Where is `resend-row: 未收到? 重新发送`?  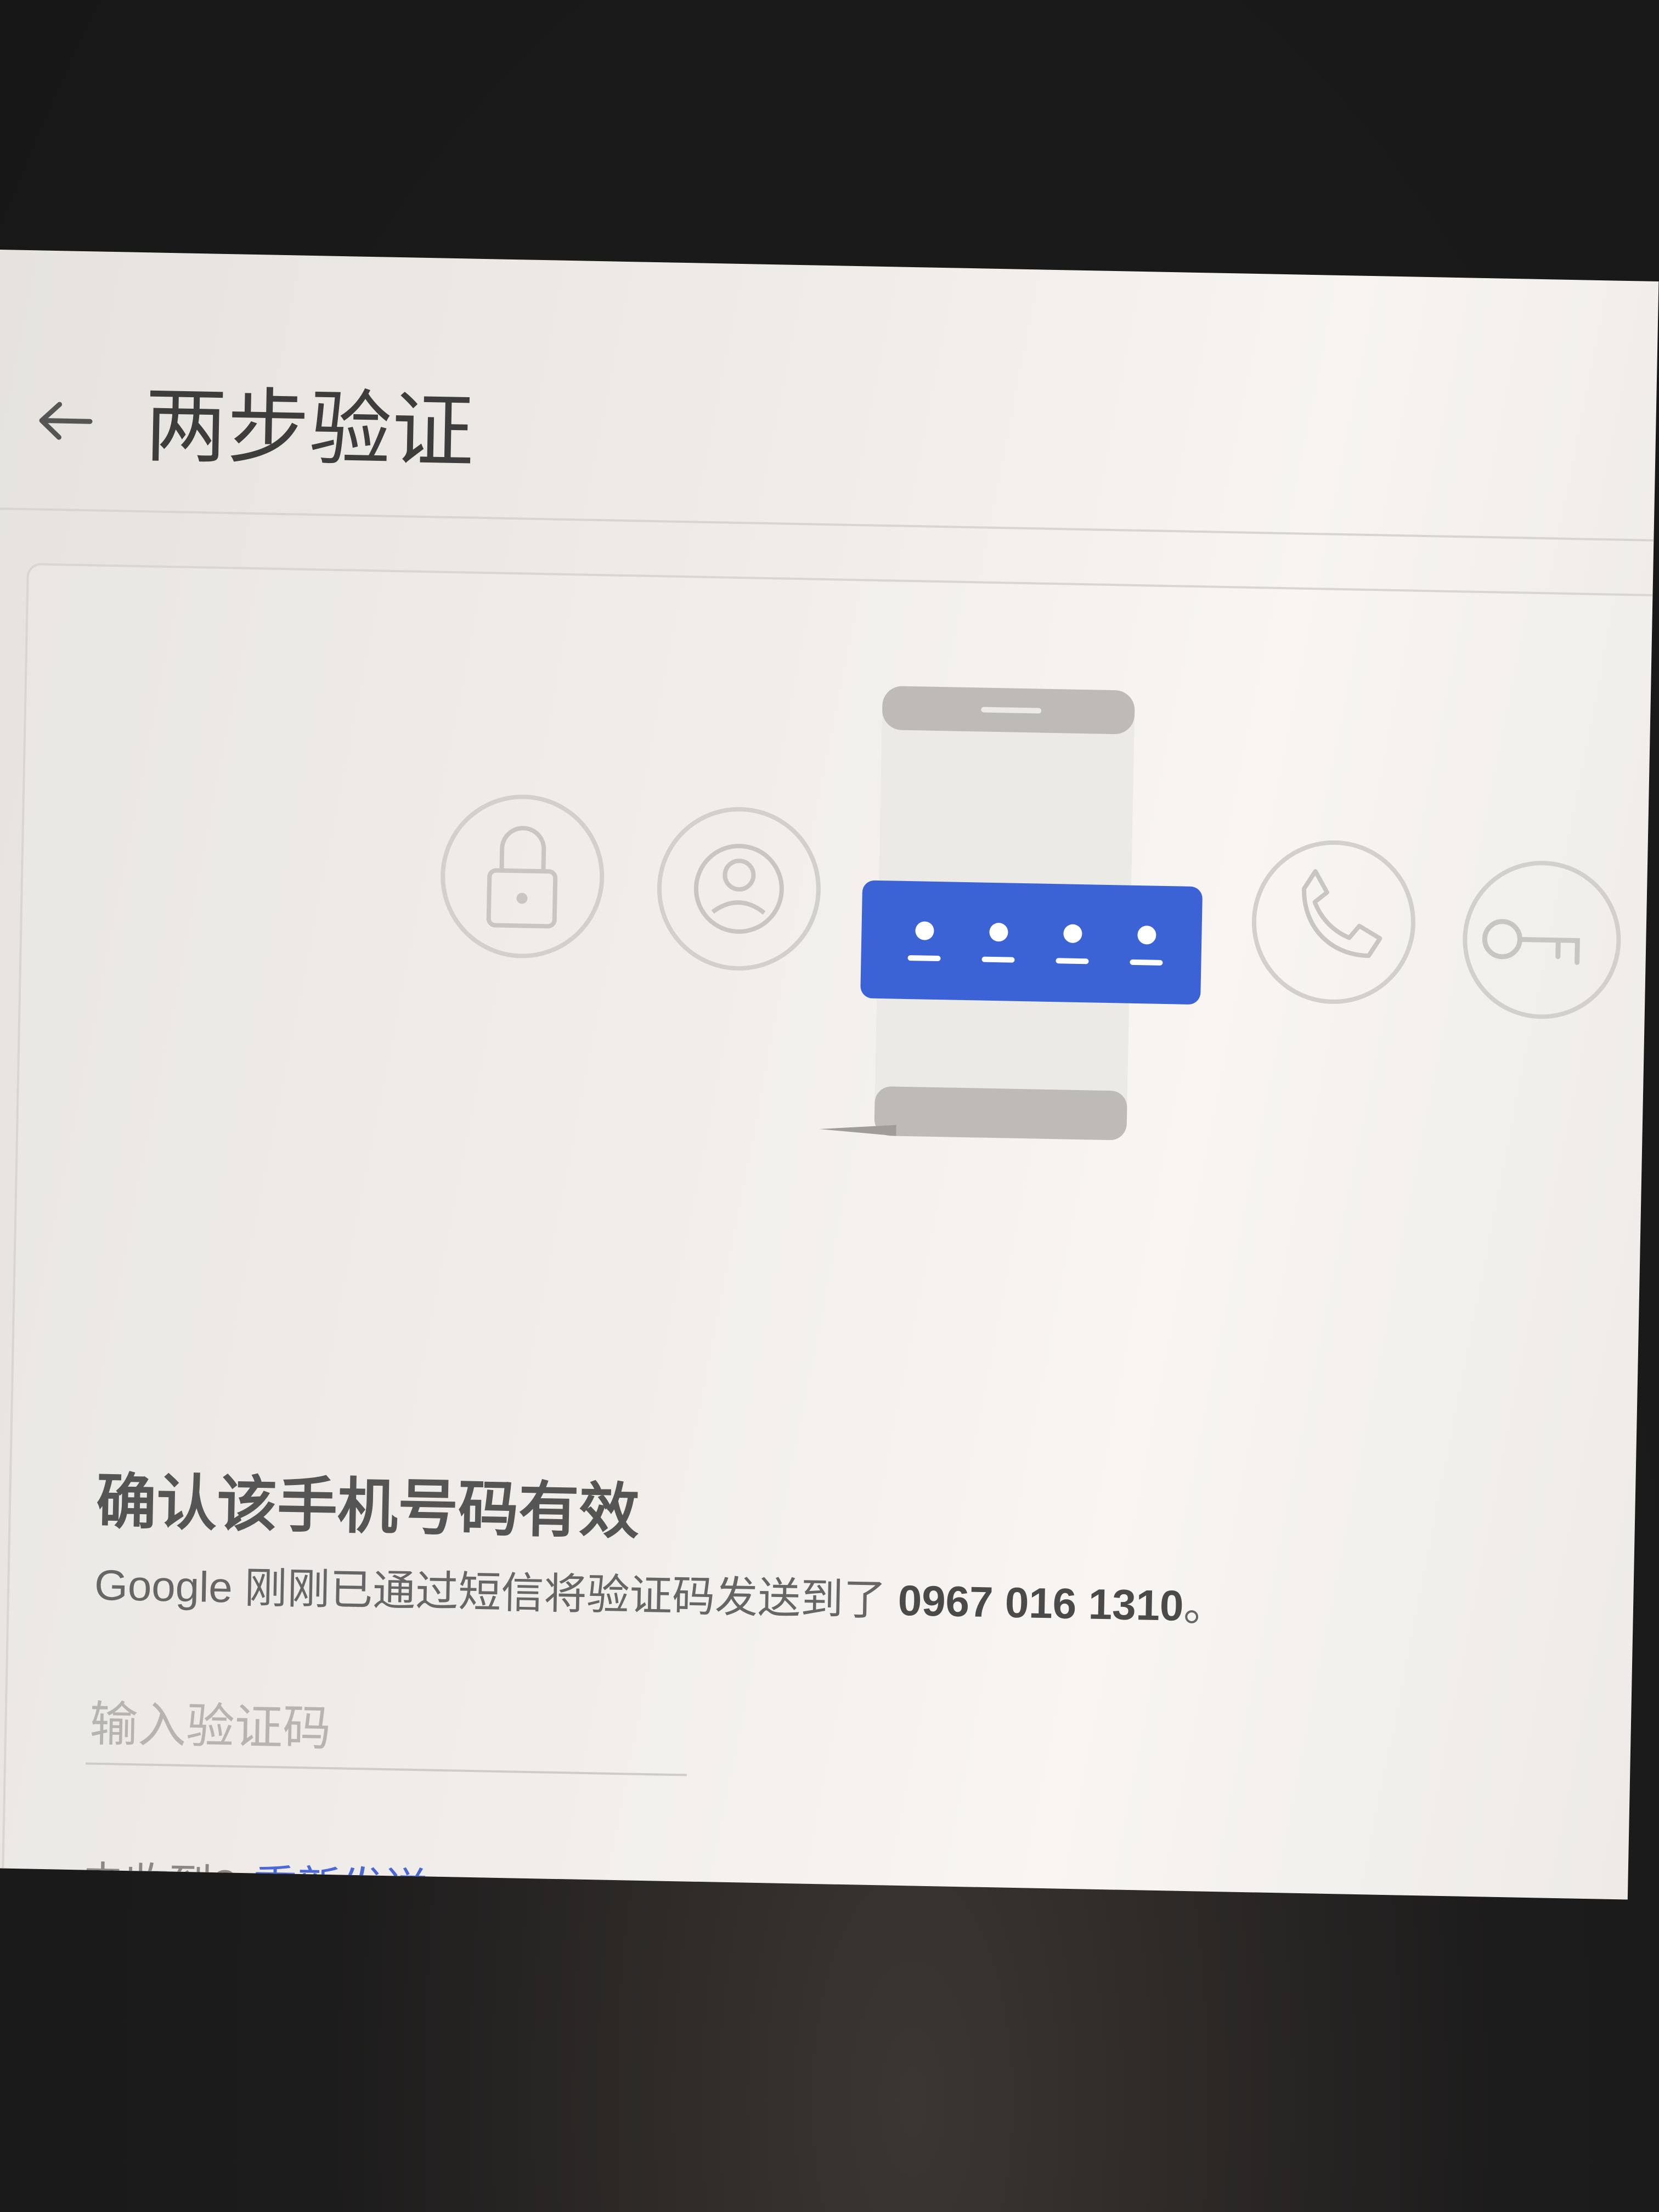
resend-row: 未收到? 重新发送 is located at coordinates (255, 1879).